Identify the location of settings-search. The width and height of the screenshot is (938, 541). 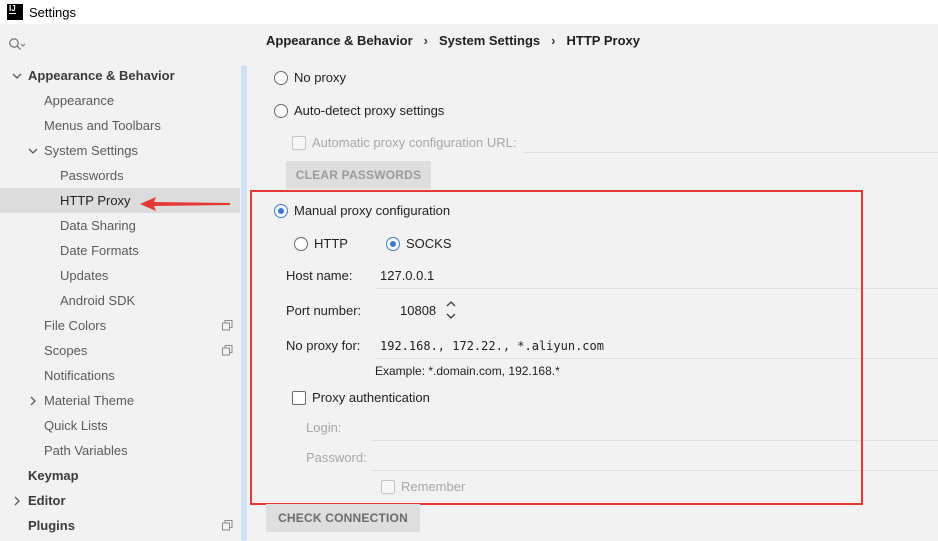
(17, 44).